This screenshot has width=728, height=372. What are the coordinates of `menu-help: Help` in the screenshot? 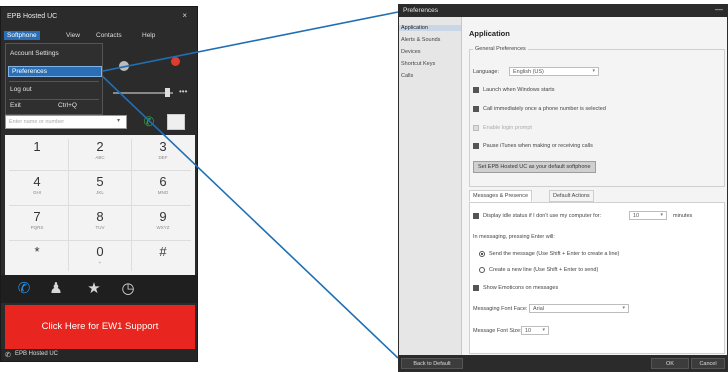 It's located at (148, 35).